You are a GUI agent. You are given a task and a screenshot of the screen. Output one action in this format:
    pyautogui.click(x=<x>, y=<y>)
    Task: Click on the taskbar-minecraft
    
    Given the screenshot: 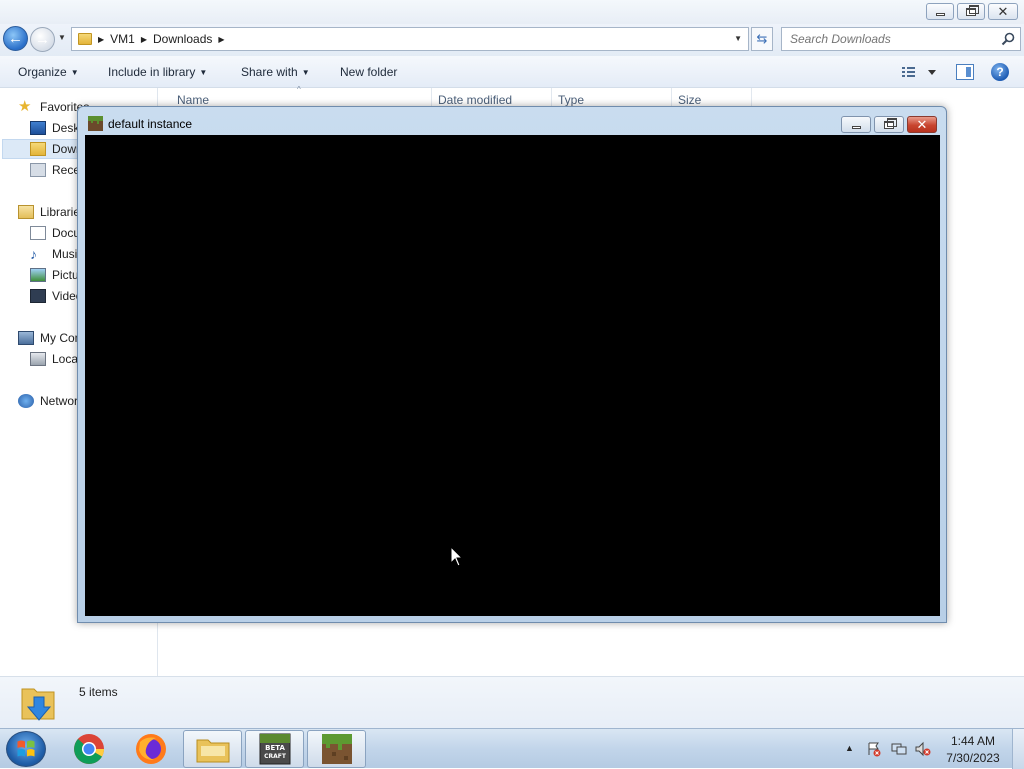 What is the action you would take?
    pyautogui.click(x=336, y=749)
    